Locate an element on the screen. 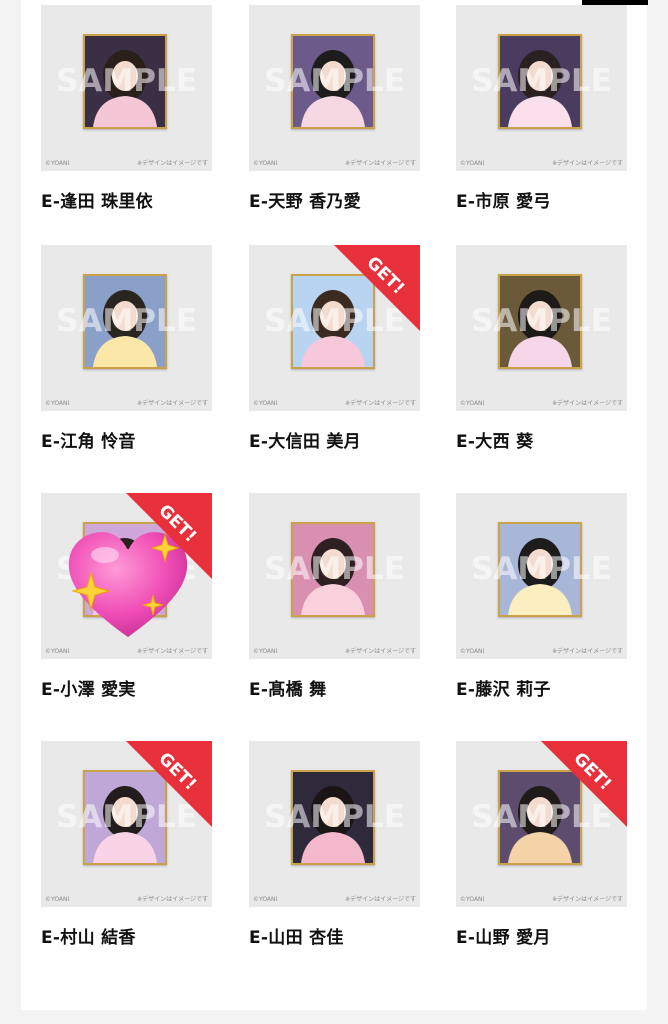  photo-card: SAMPLE ©YOANI ※デザインはイメージです E-藤沢 莉子 is located at coordinates (541, 596).